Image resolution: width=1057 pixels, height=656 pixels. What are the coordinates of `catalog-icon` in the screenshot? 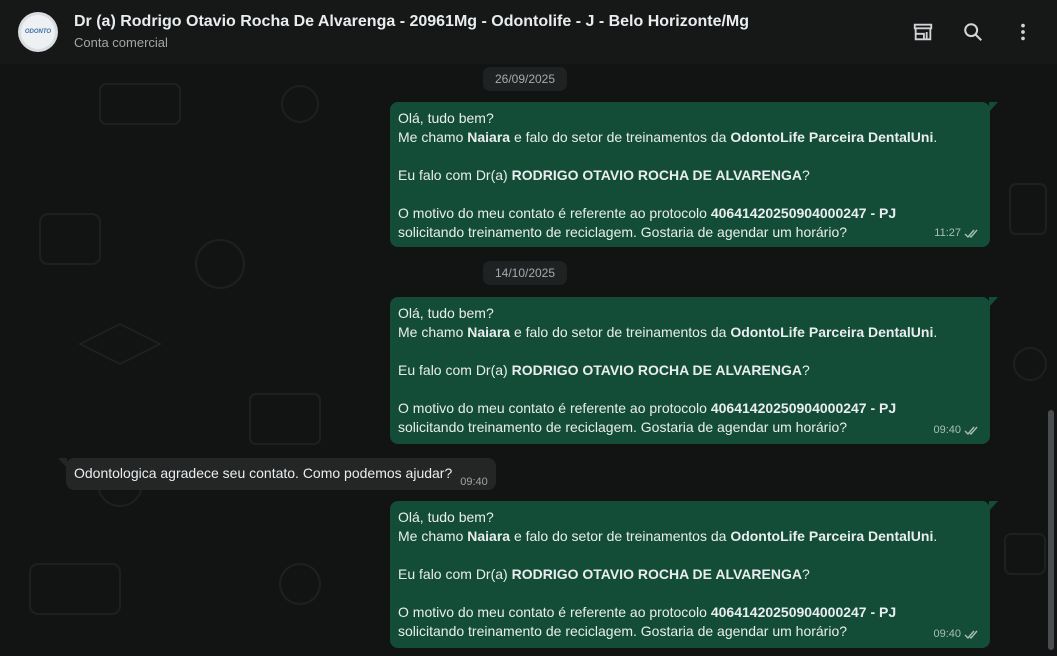 It's located at (923, 32).